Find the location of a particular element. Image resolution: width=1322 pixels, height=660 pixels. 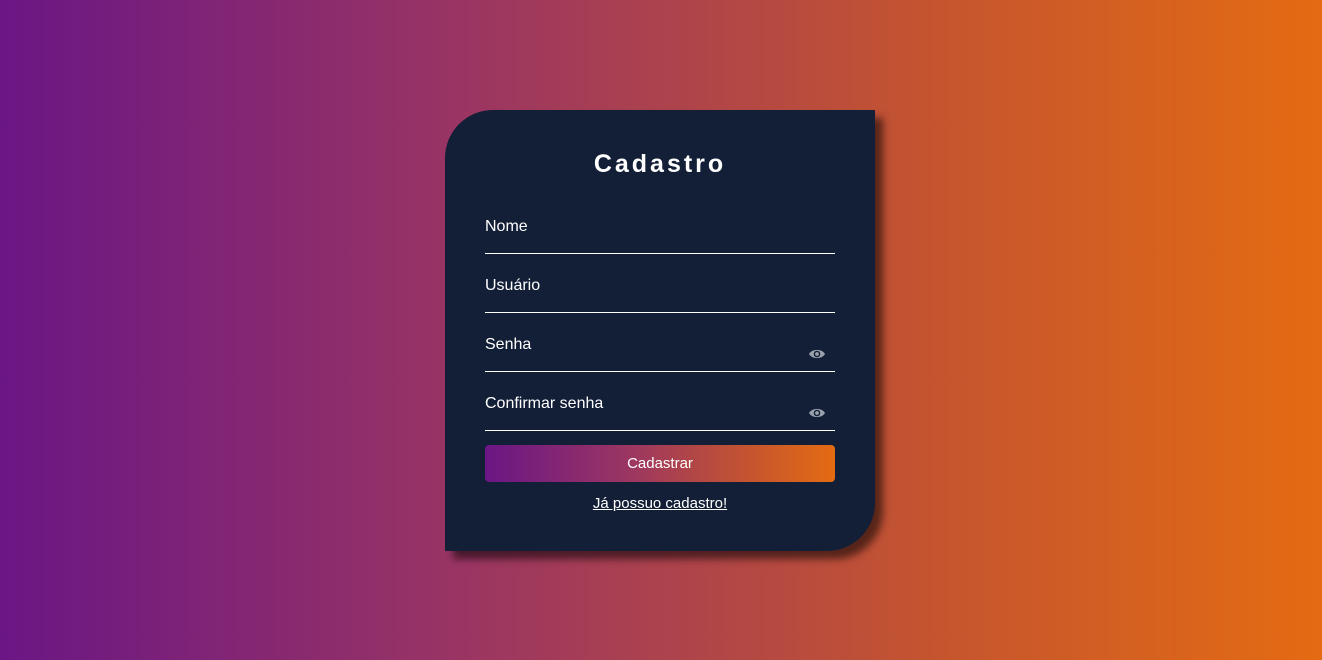

username-field: Usuário is located at coordinates (662, 295).